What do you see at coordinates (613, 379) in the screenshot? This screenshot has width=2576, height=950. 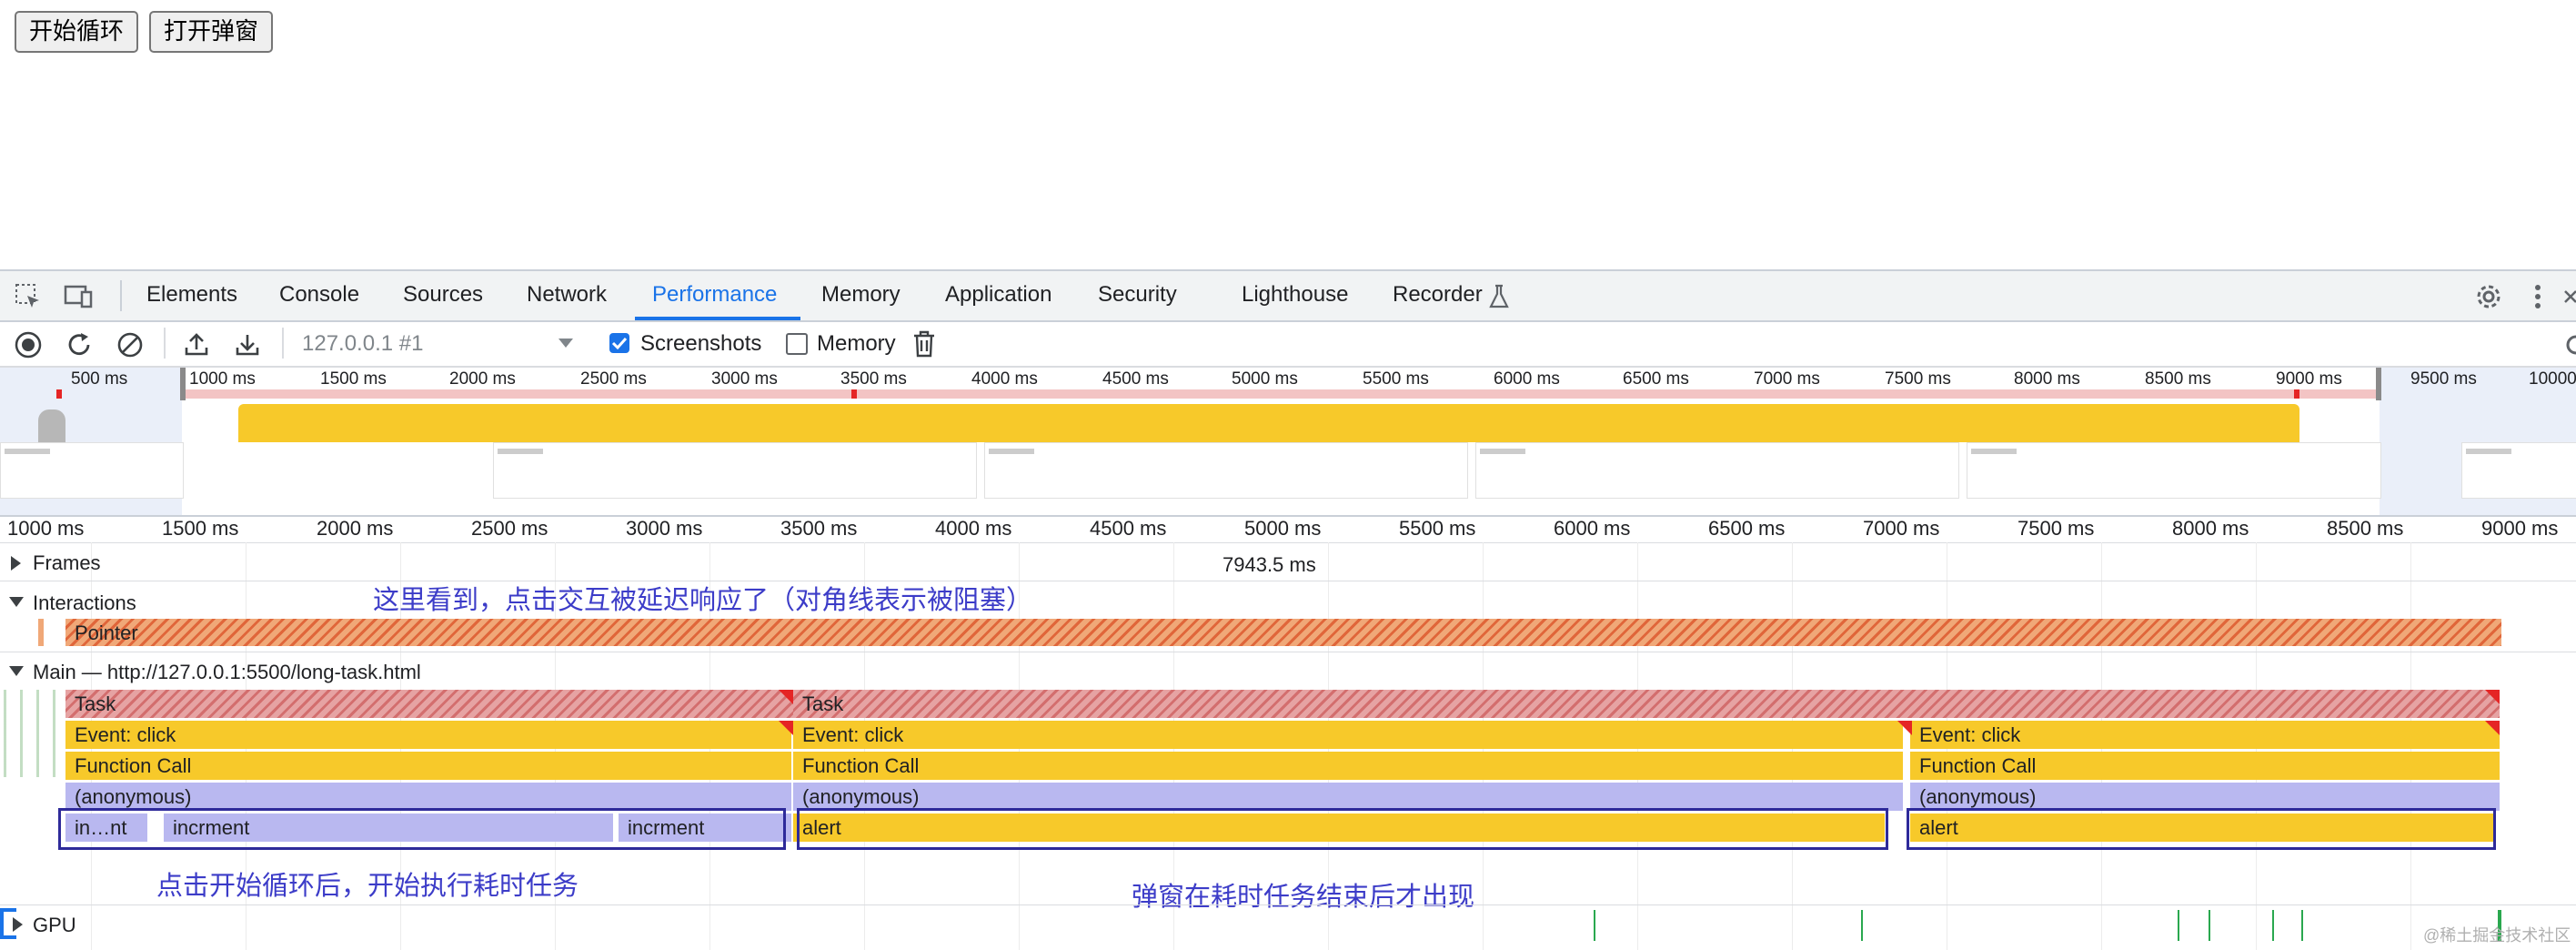 I see `overview-tick: 2500 ms` at bounding box center [613, 379].